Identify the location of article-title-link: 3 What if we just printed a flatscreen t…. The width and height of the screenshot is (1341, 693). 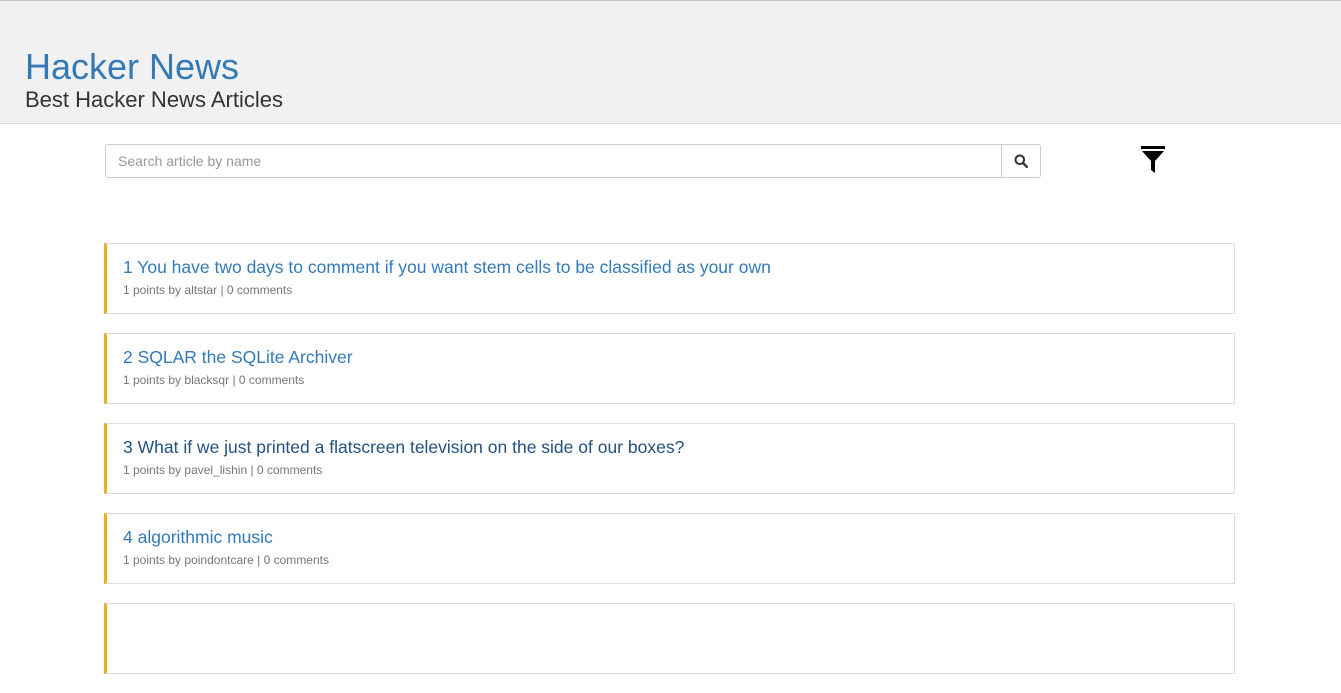
(678, 447).